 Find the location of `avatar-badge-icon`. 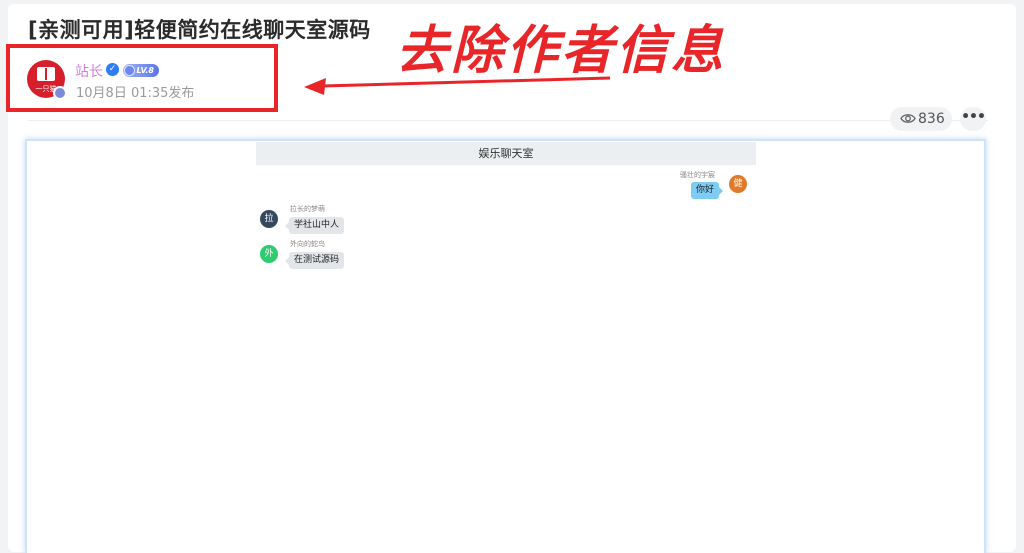

avatar-badge-icon is located at coordinates (60, 93).